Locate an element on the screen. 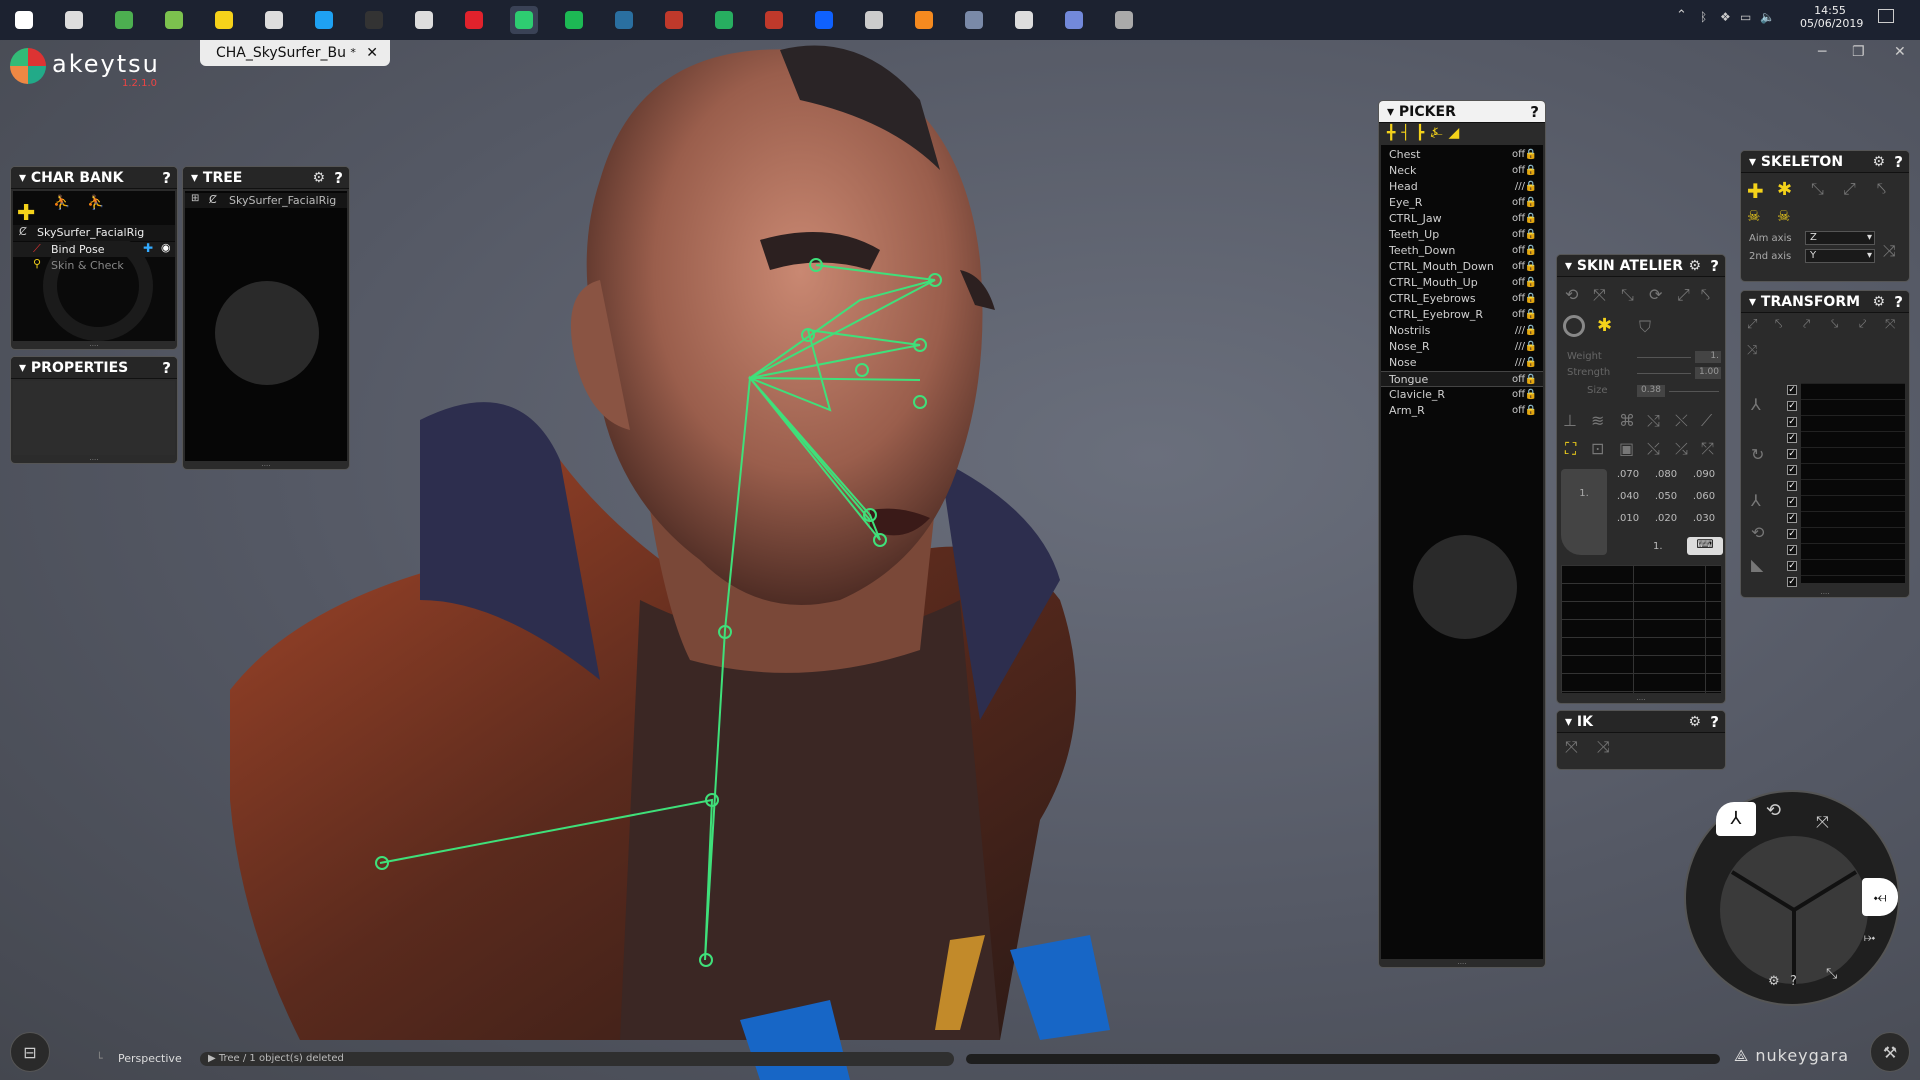 The height and width of the screenshot is (1080, 1920). blender-taskbar-icon is located at coordinates (924, 20).